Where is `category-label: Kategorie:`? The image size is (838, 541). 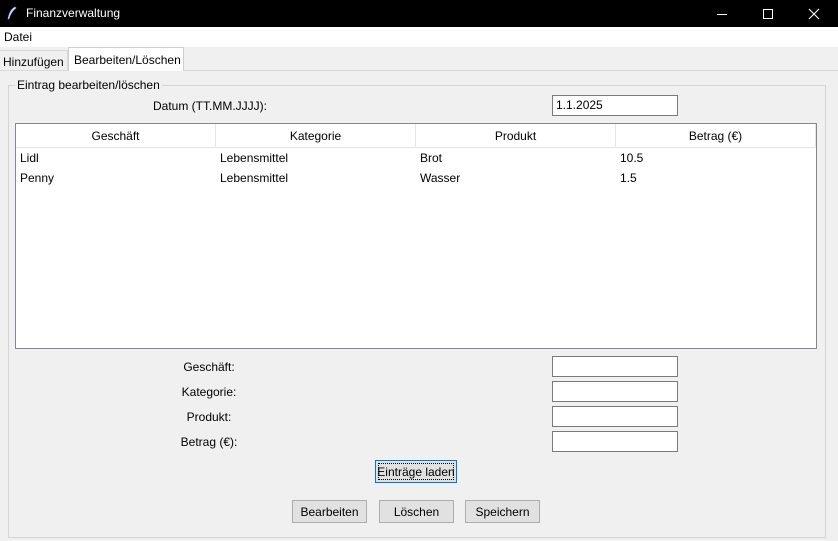 category-label: Kategorie: is located at coordinates (209, 392).